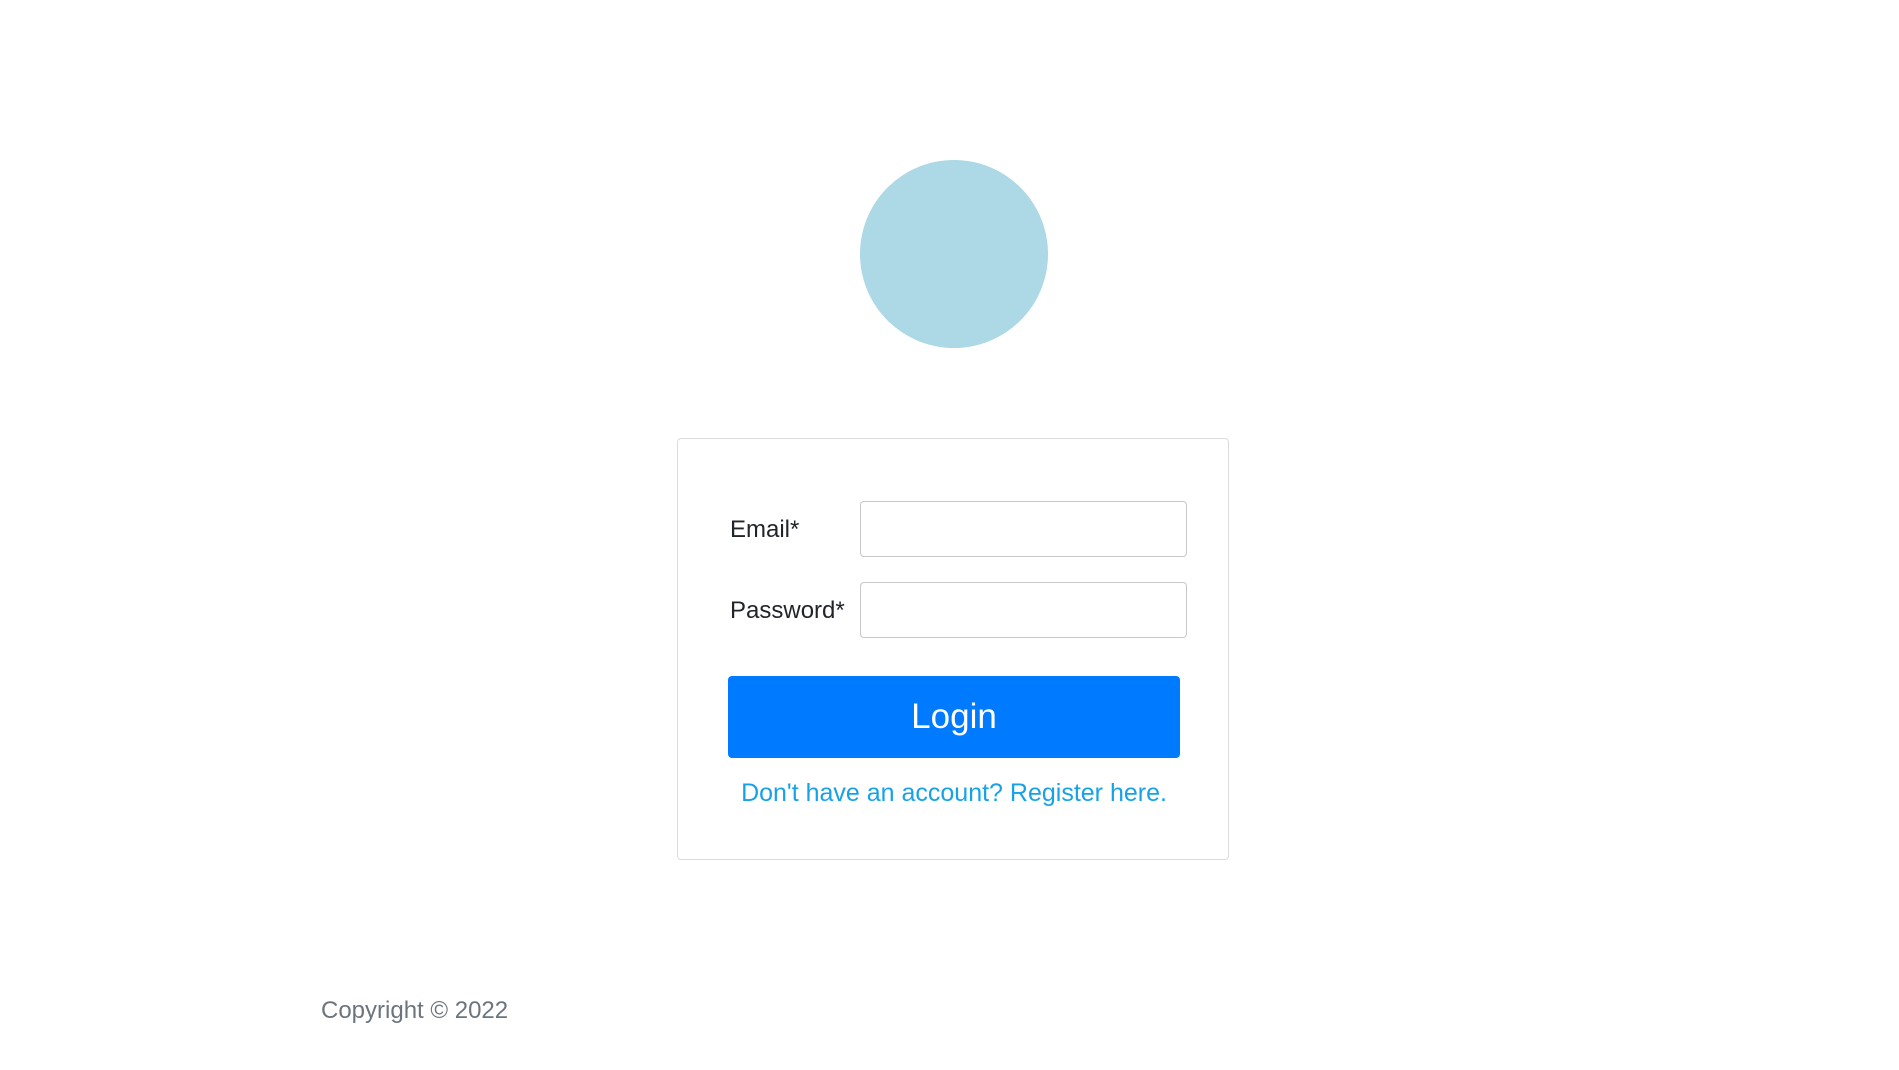  What do you see at coordinates (954, 717) in the screenshot?
I see `login-button: Login` at bounding box center [954, 717].